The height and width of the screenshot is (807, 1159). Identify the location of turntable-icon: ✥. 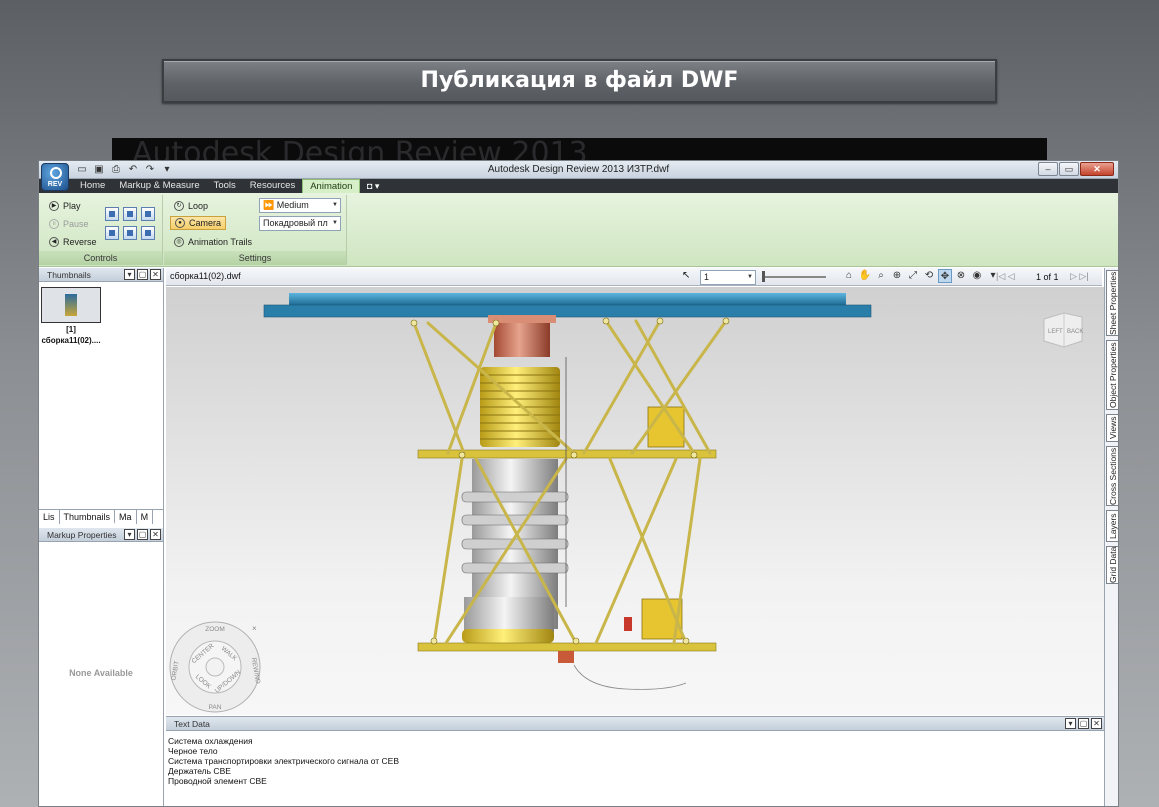
(945, 276).